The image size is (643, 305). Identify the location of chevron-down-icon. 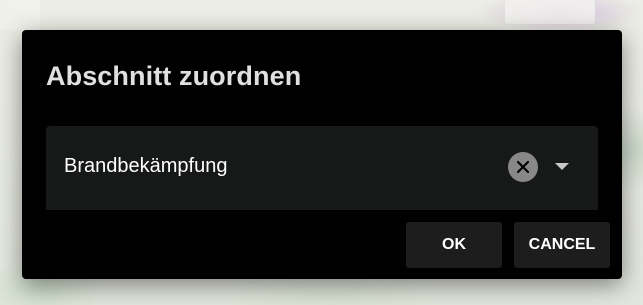
(562, 167).